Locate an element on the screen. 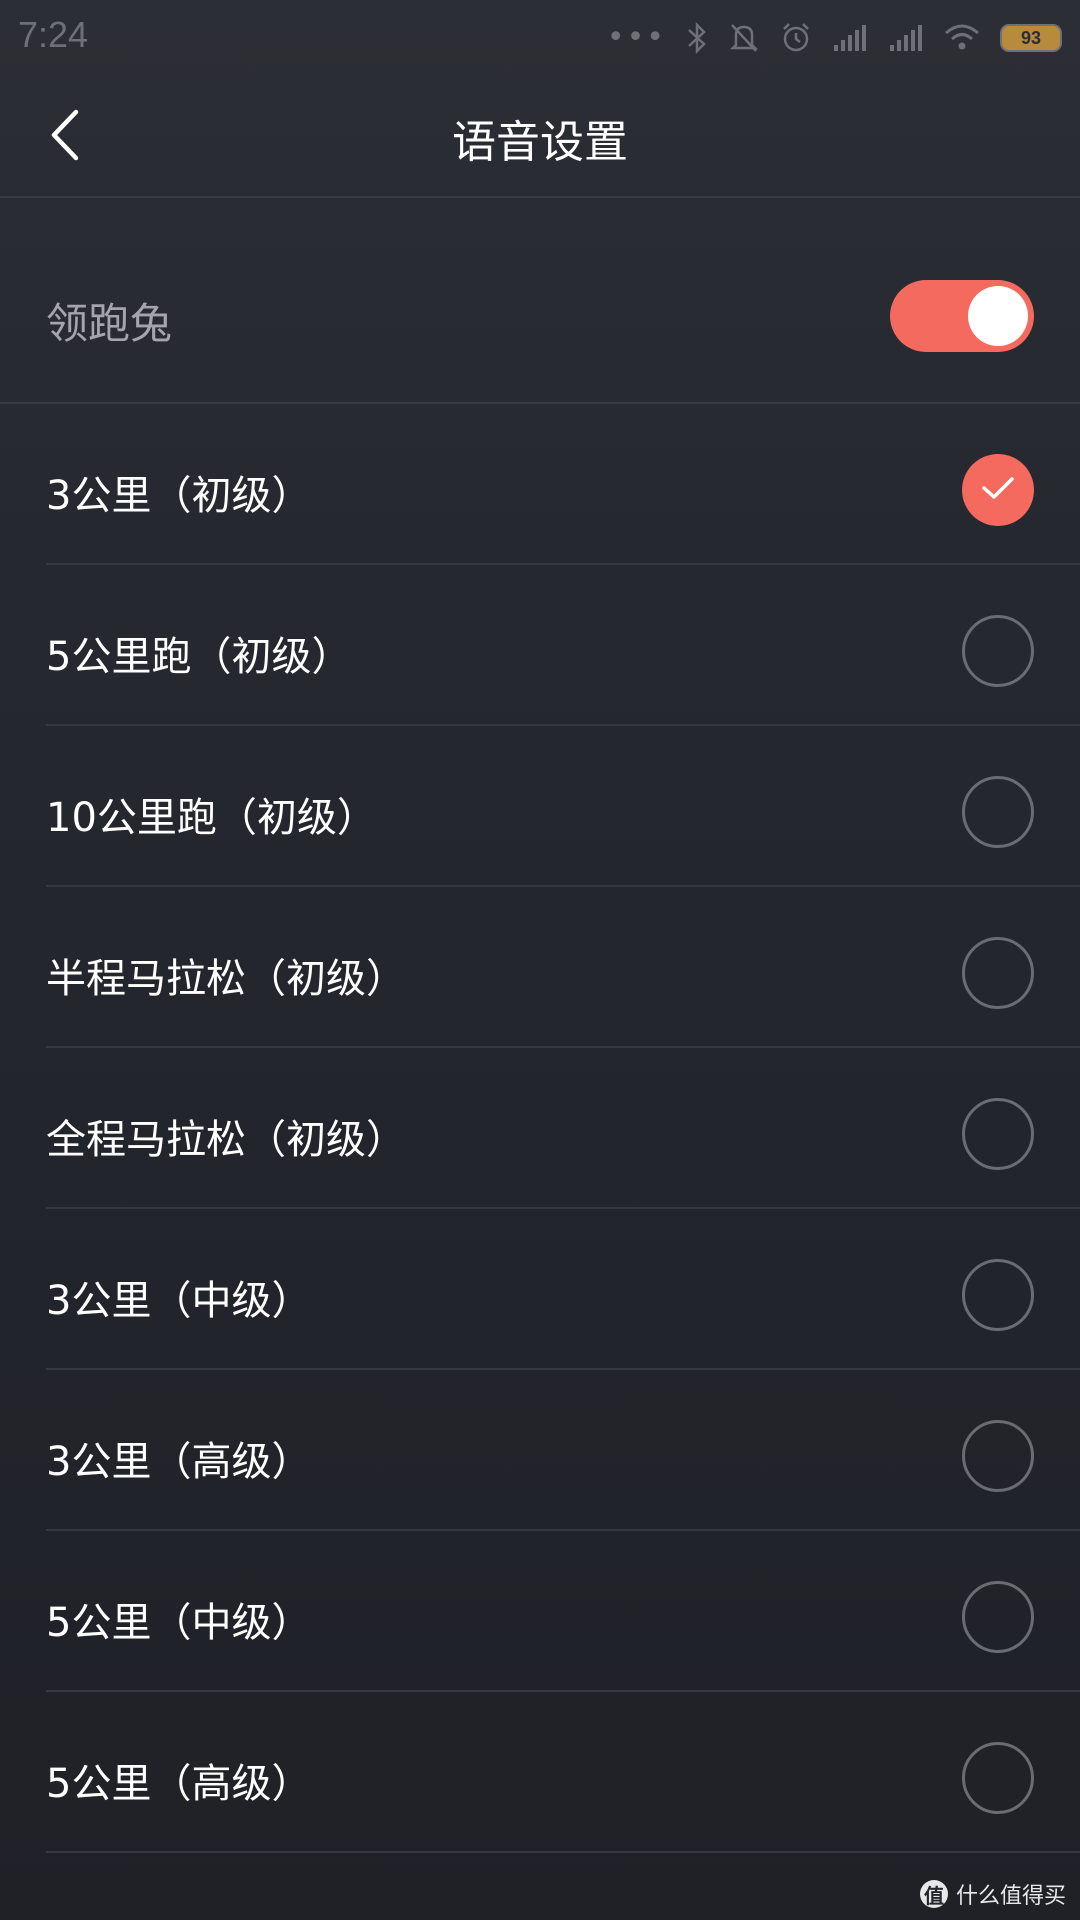 Image resolution: width=1080 pixels, height=1920 pixels. option-item: 3公里（高级） is located at coordinates (563, 1450).